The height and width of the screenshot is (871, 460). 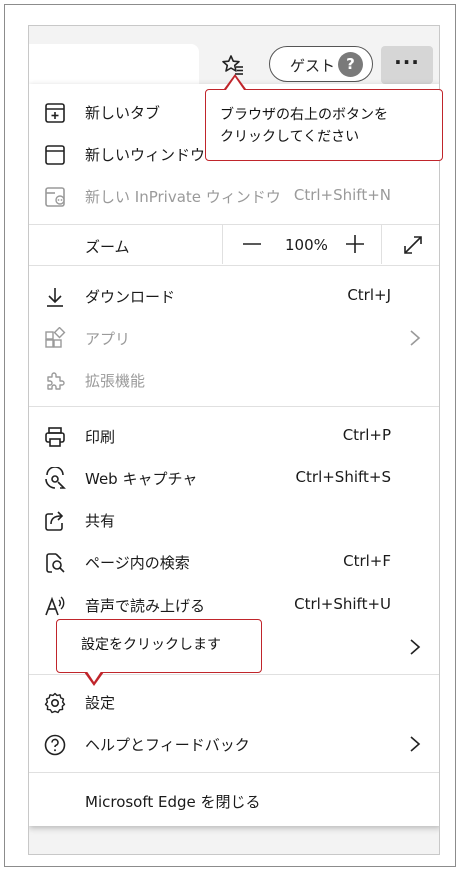 What do you see at coordinates (252, 244) in the screenshot?
I see `zoom-out-button` at bounding box center [252, 244].